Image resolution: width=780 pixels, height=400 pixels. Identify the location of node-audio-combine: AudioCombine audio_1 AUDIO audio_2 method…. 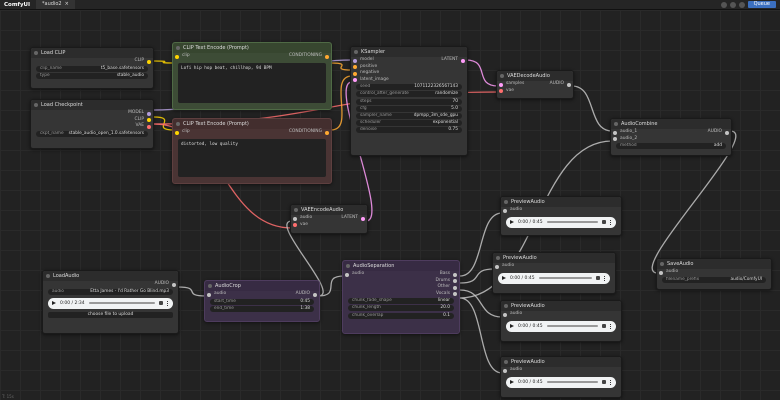
(671, 137).